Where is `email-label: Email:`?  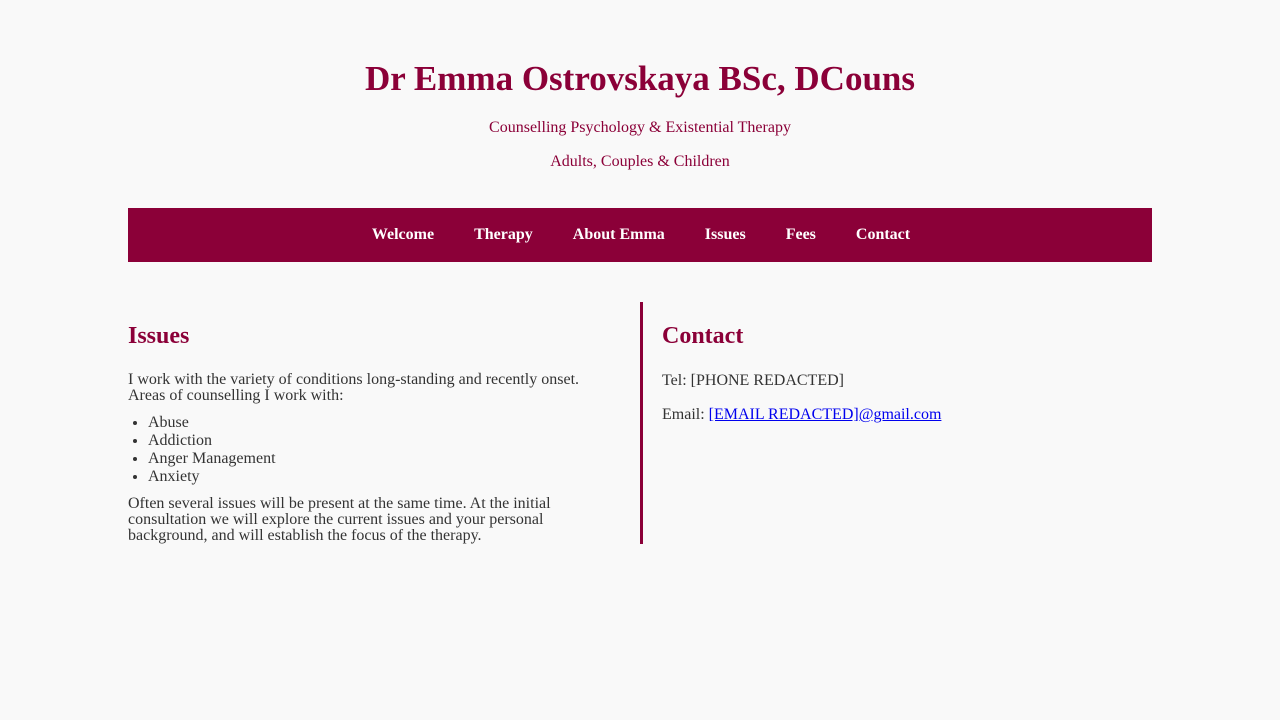 email-label: Email: is located at coordinates (685, 414).